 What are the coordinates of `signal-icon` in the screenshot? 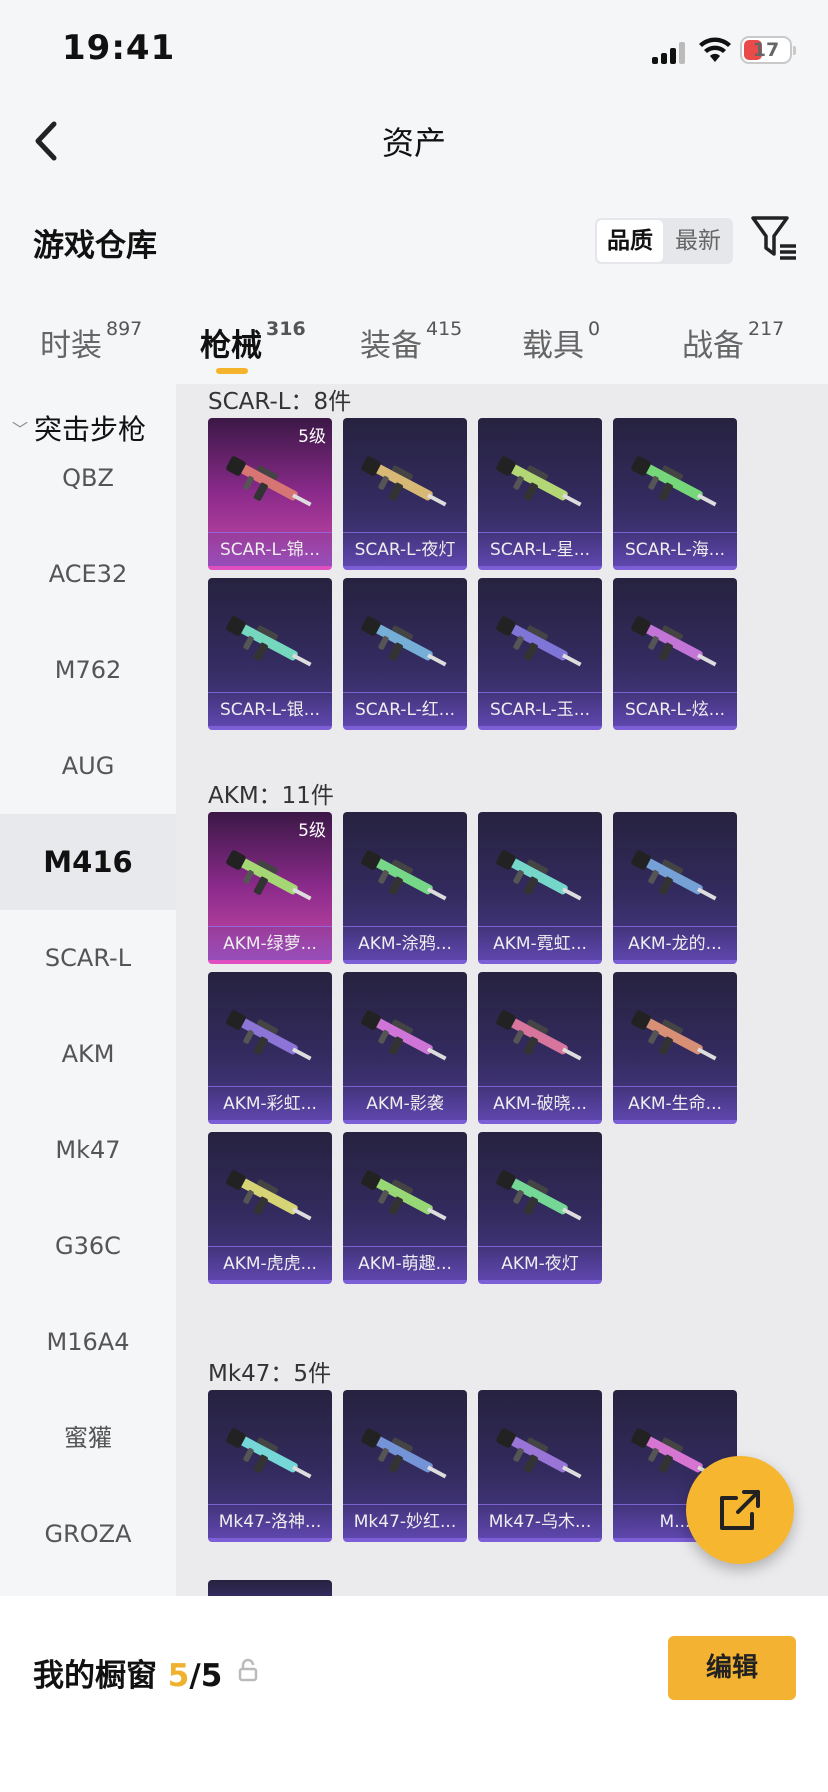 It's located at (670, 53).